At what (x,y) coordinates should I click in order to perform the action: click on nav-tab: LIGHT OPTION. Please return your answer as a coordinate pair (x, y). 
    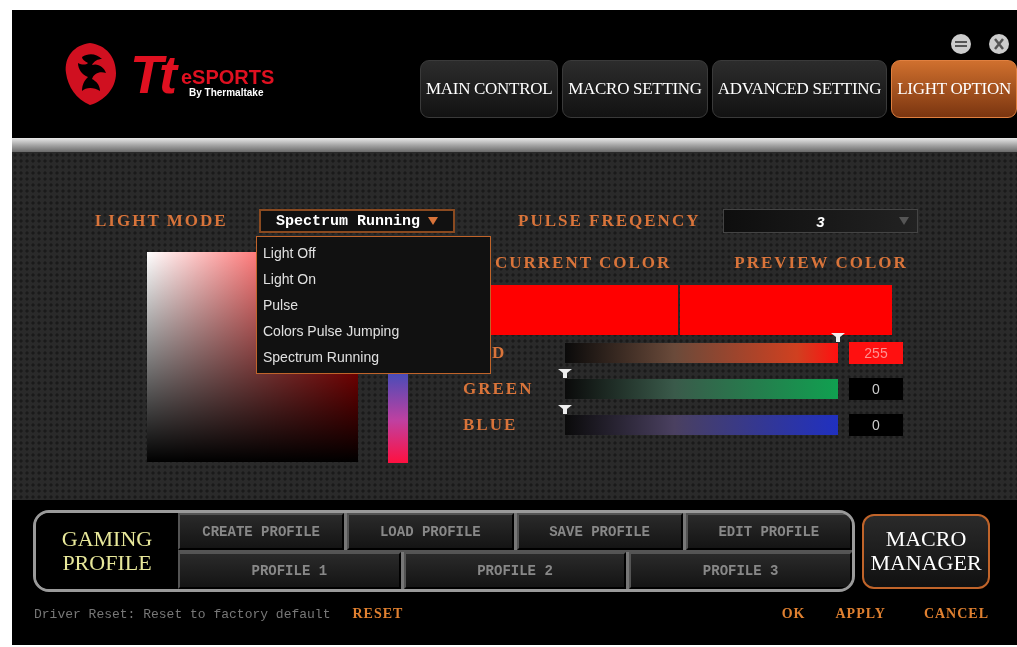
    Looking at the image, I should click on (954, 89).